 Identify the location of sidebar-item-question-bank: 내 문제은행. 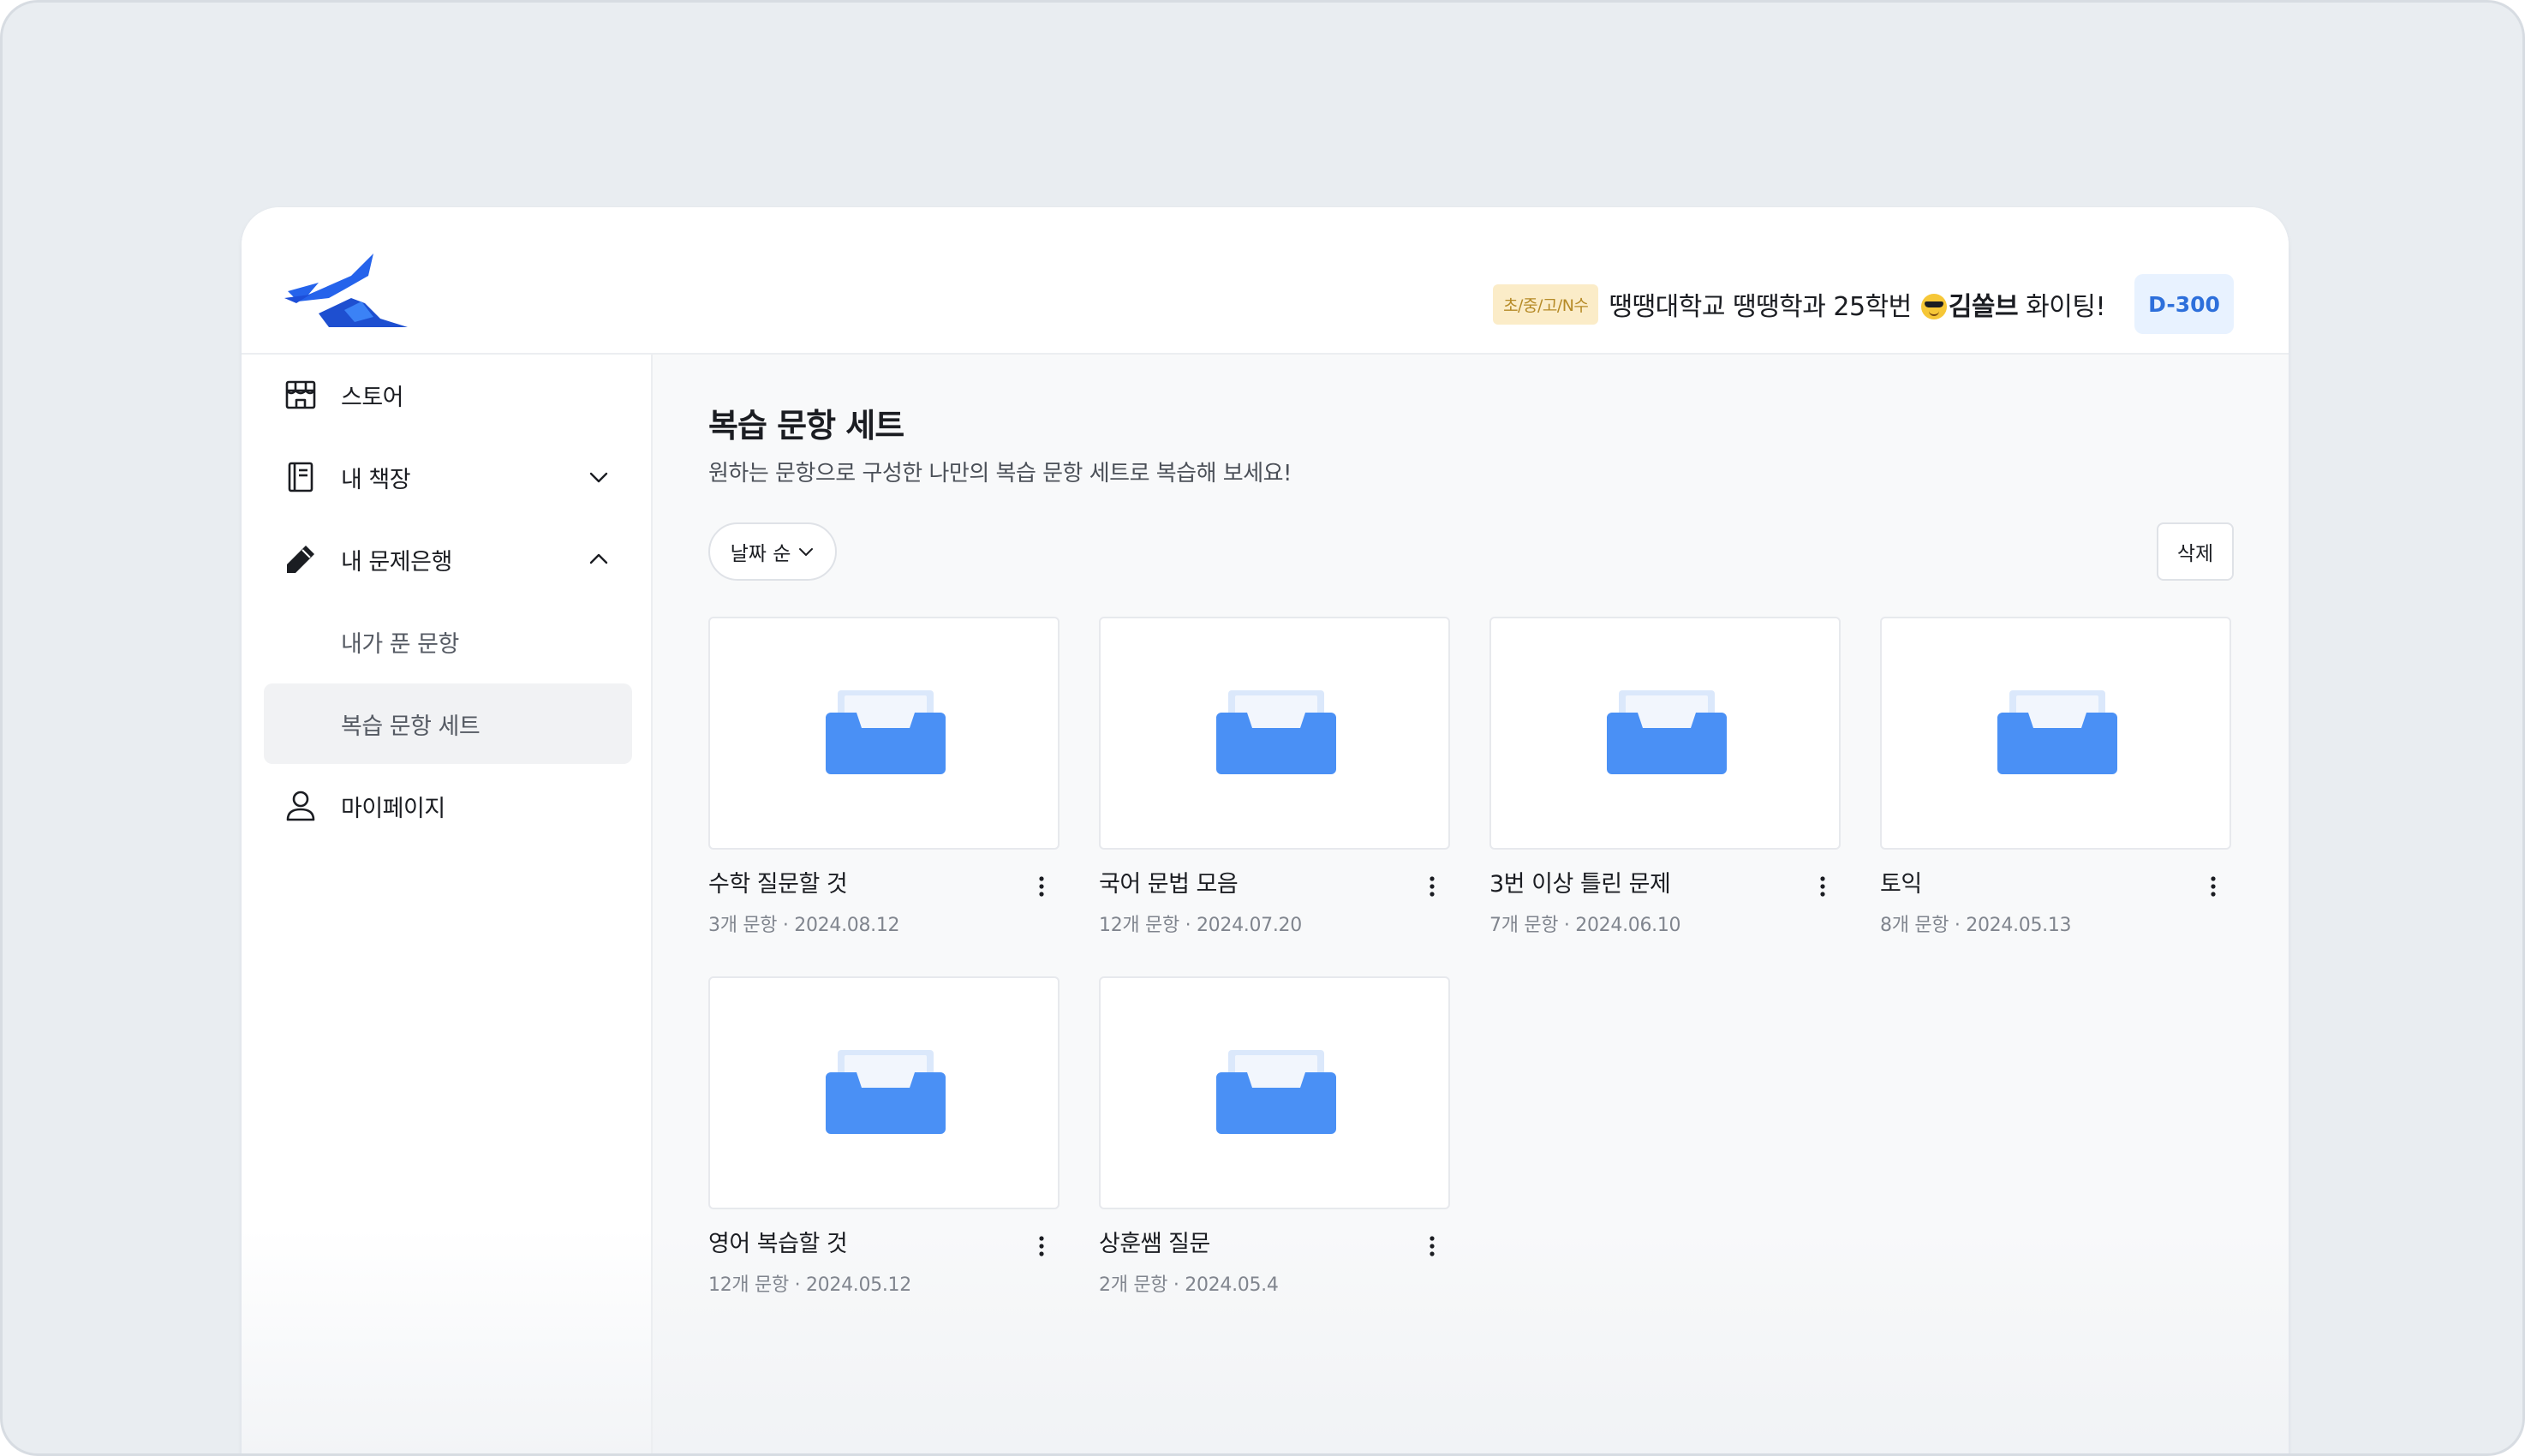
(448, 559).